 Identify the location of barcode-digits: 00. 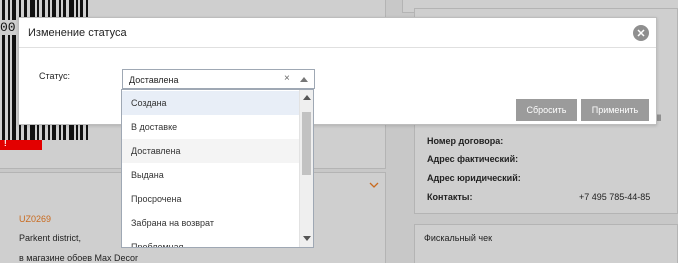
(9, 27).